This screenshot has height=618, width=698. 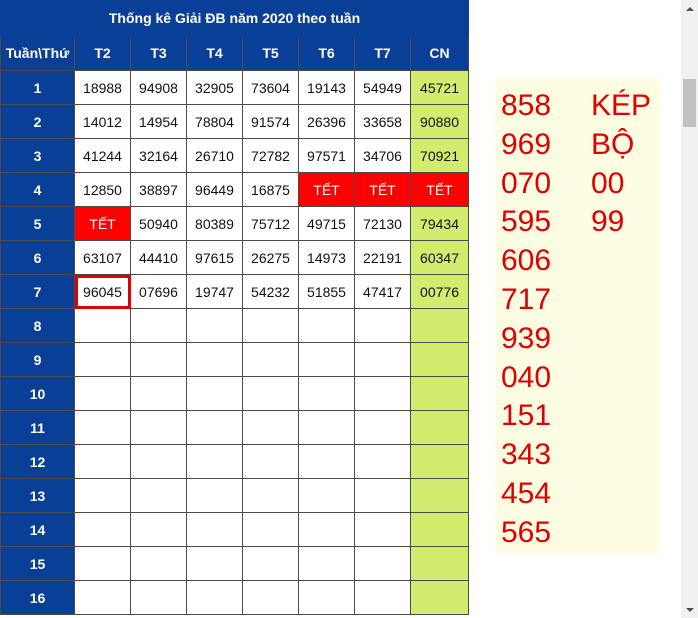 I want to click on result-cell: 96045, so click(x=102, y=291).